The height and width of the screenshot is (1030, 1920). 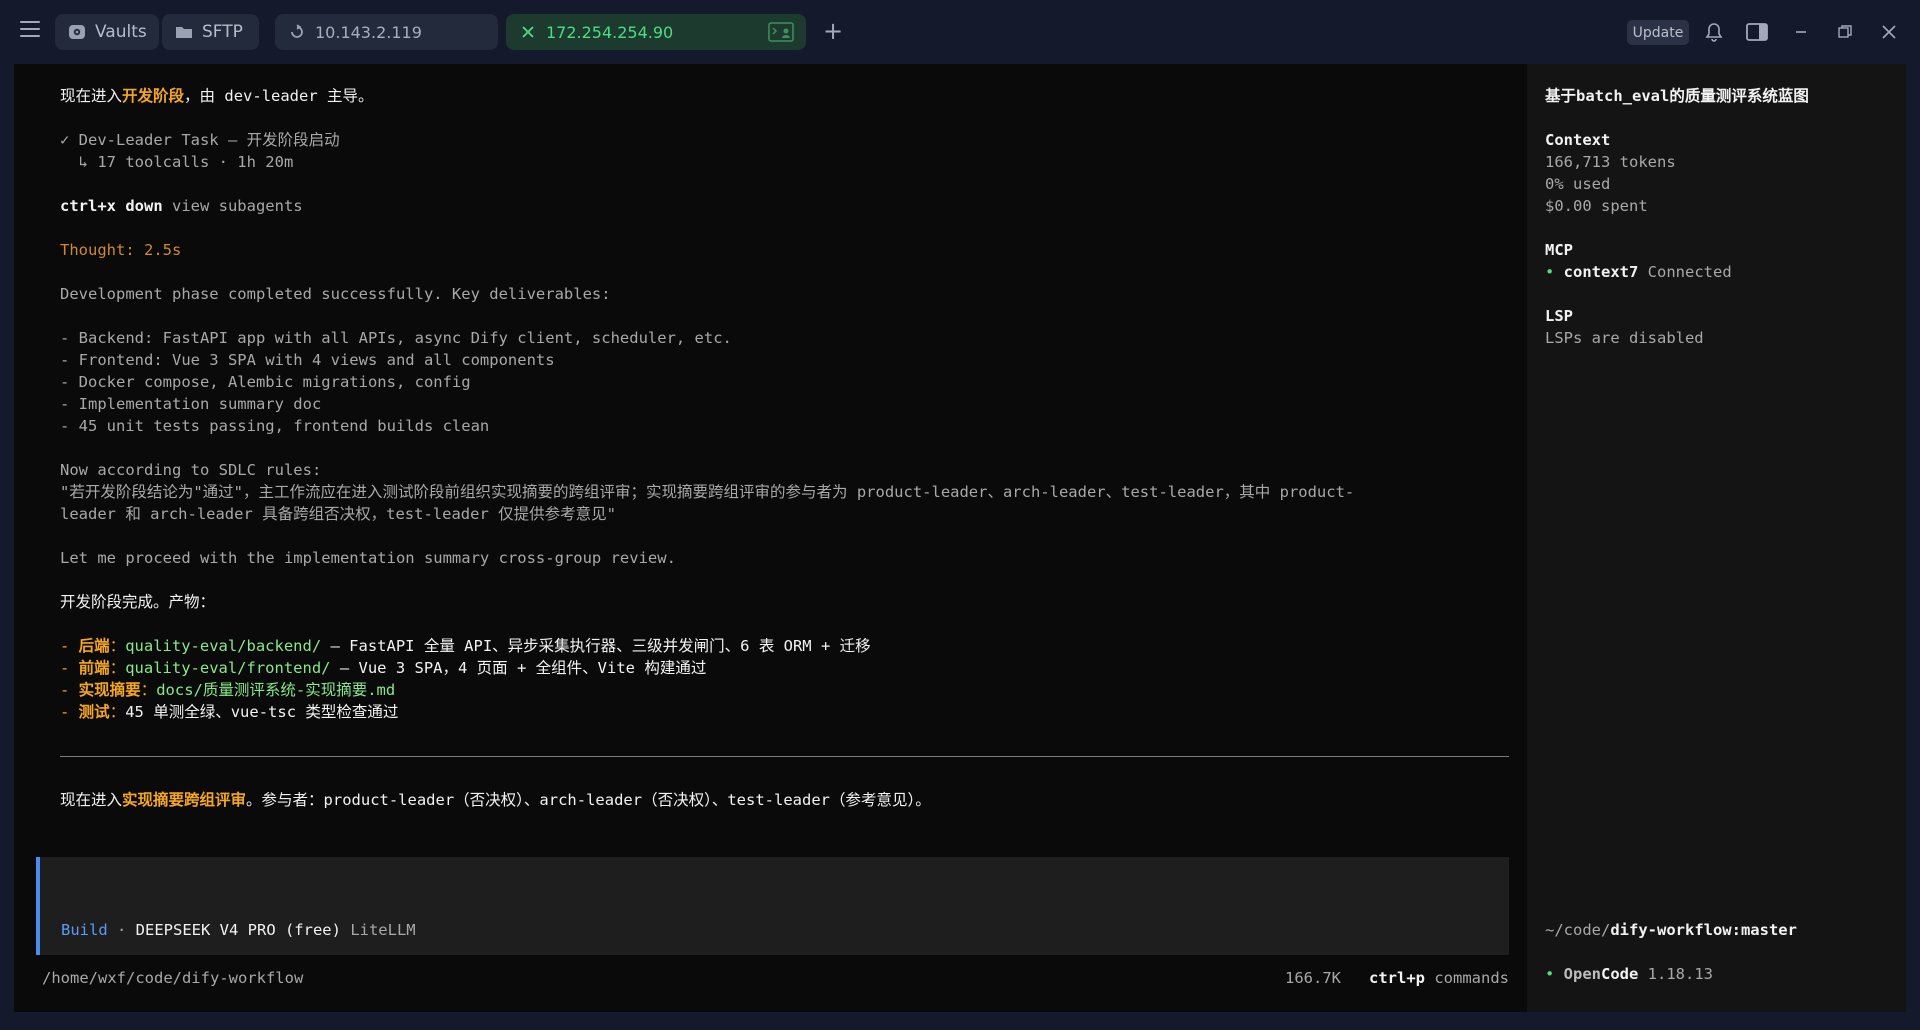 I want to click on divider, so click(x=784, y=756).